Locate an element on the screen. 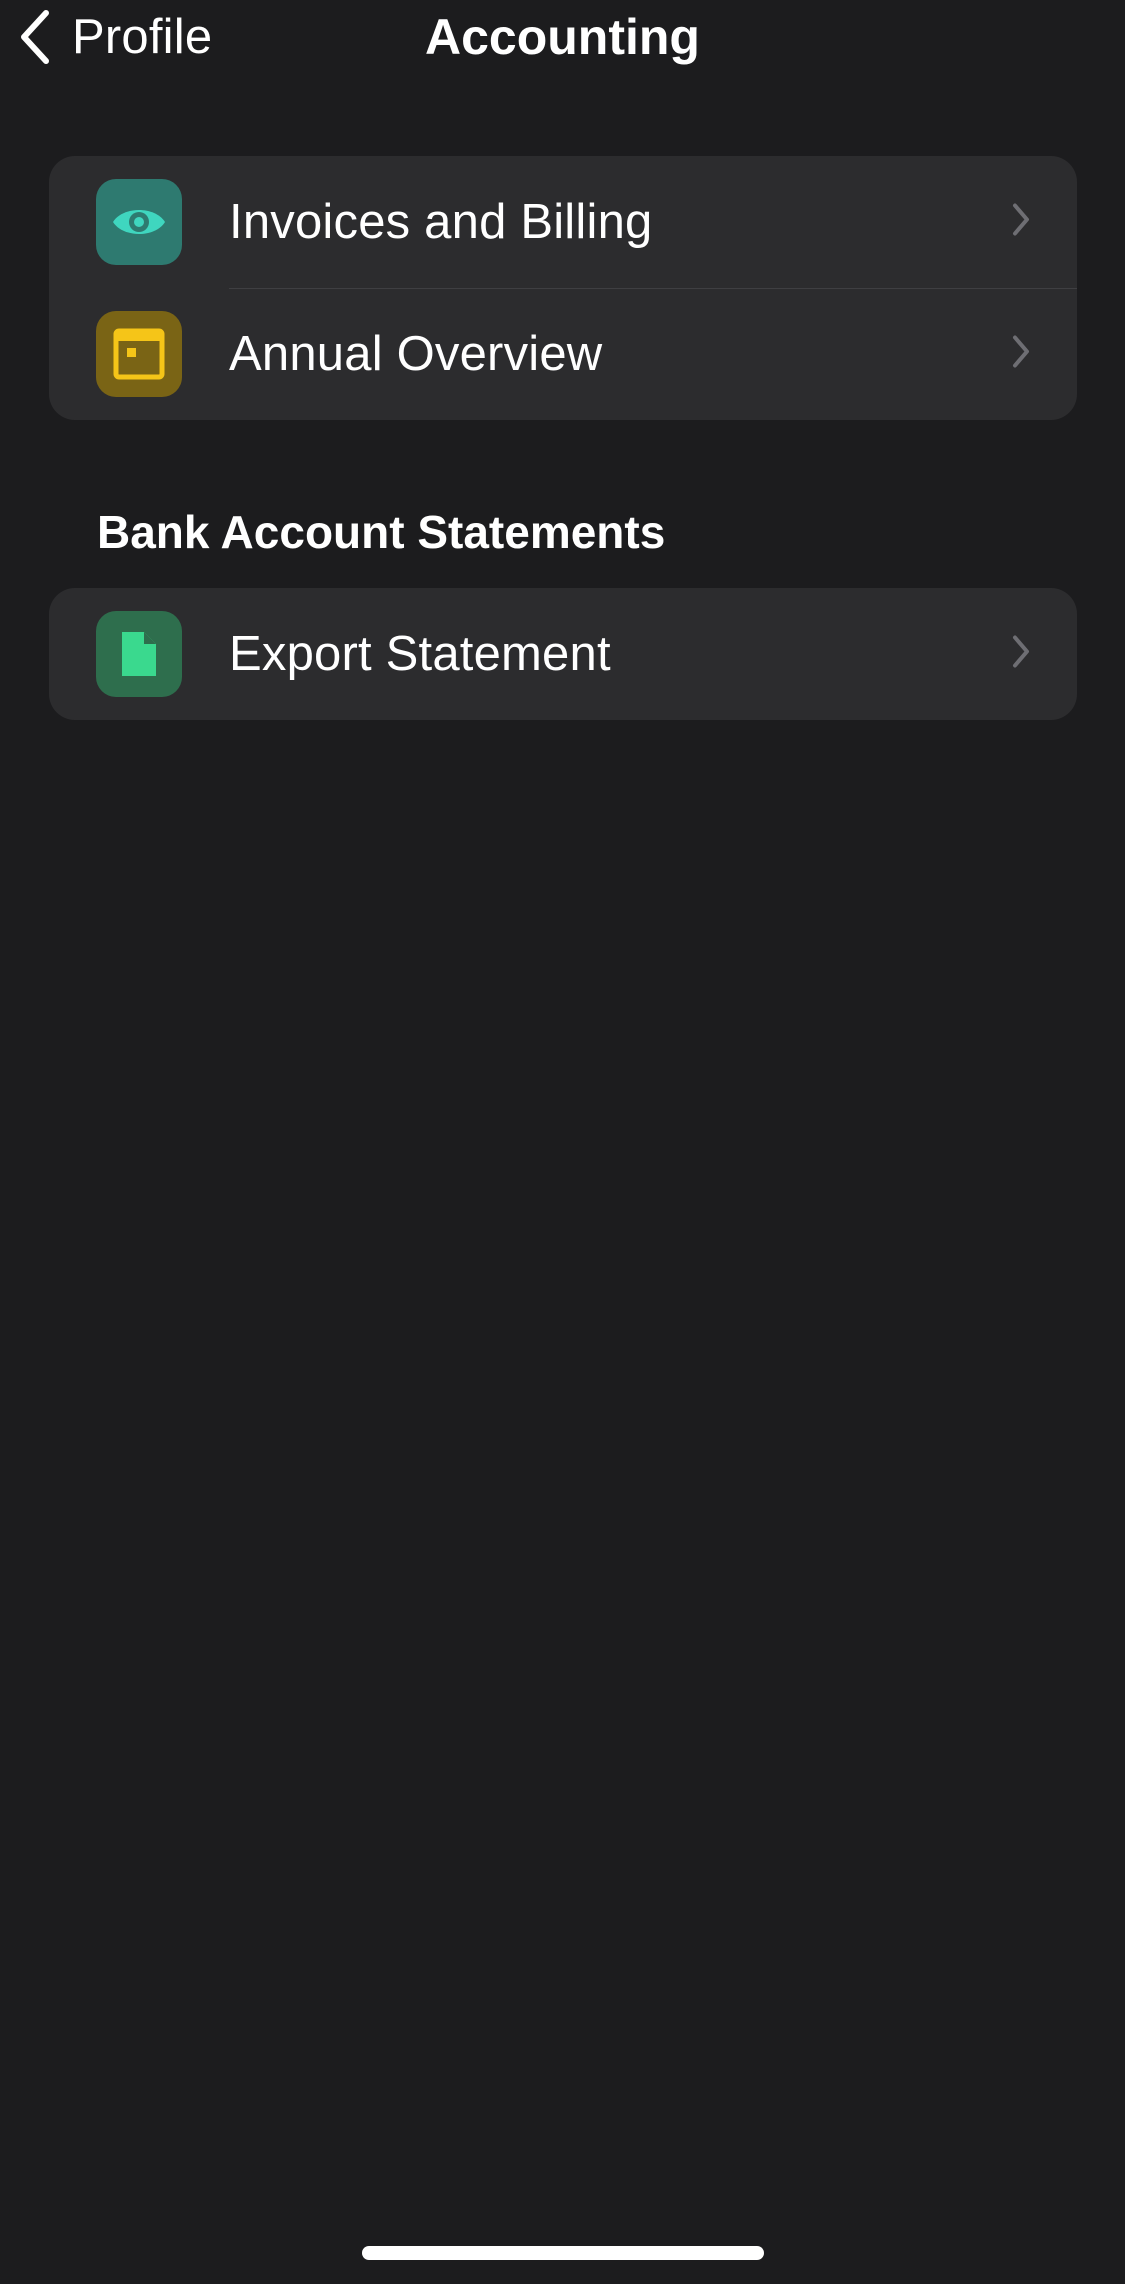 This screenshot has width=1125, height=2284. bank-statements-group: Export Statement is located at coordinates (563, 654).